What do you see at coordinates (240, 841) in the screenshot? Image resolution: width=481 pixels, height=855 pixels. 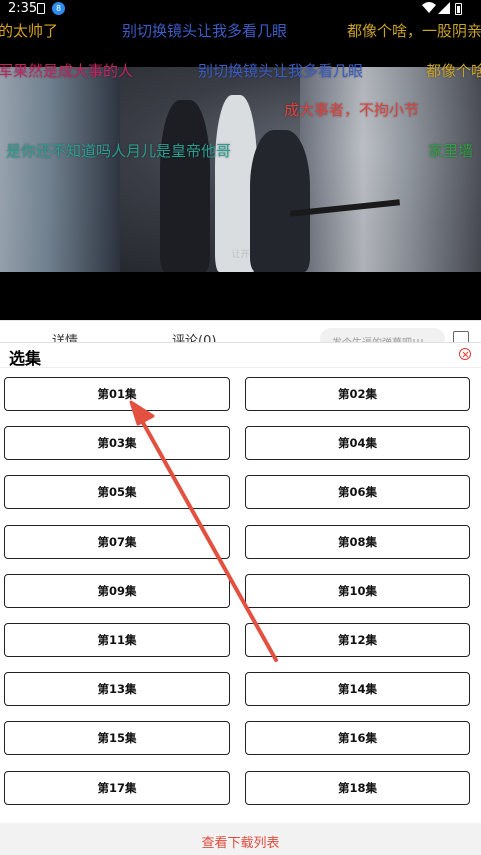 I see `download-list-link: 查看下载列表` at bounding box center [240, 841].